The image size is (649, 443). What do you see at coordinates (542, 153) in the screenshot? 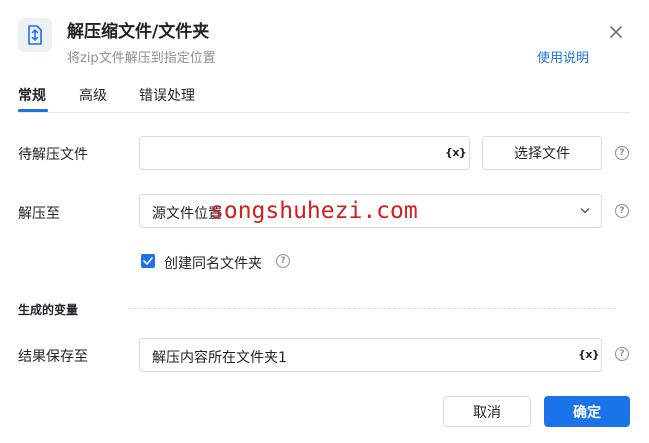
I see `select-file-button: 选择文件` at bounding box center [542, 153].